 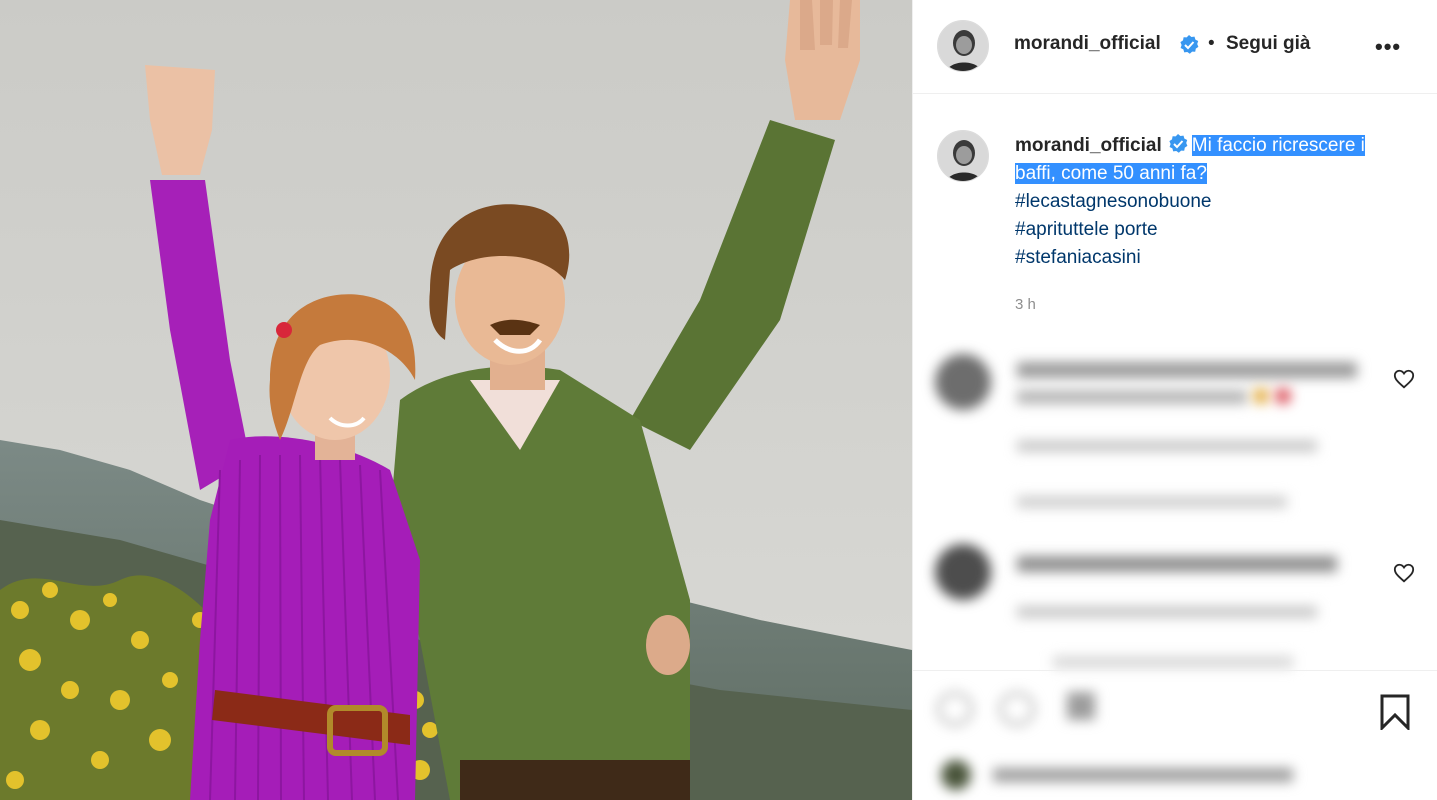 I want to click on likes-text, so click(x=1143, y=775).